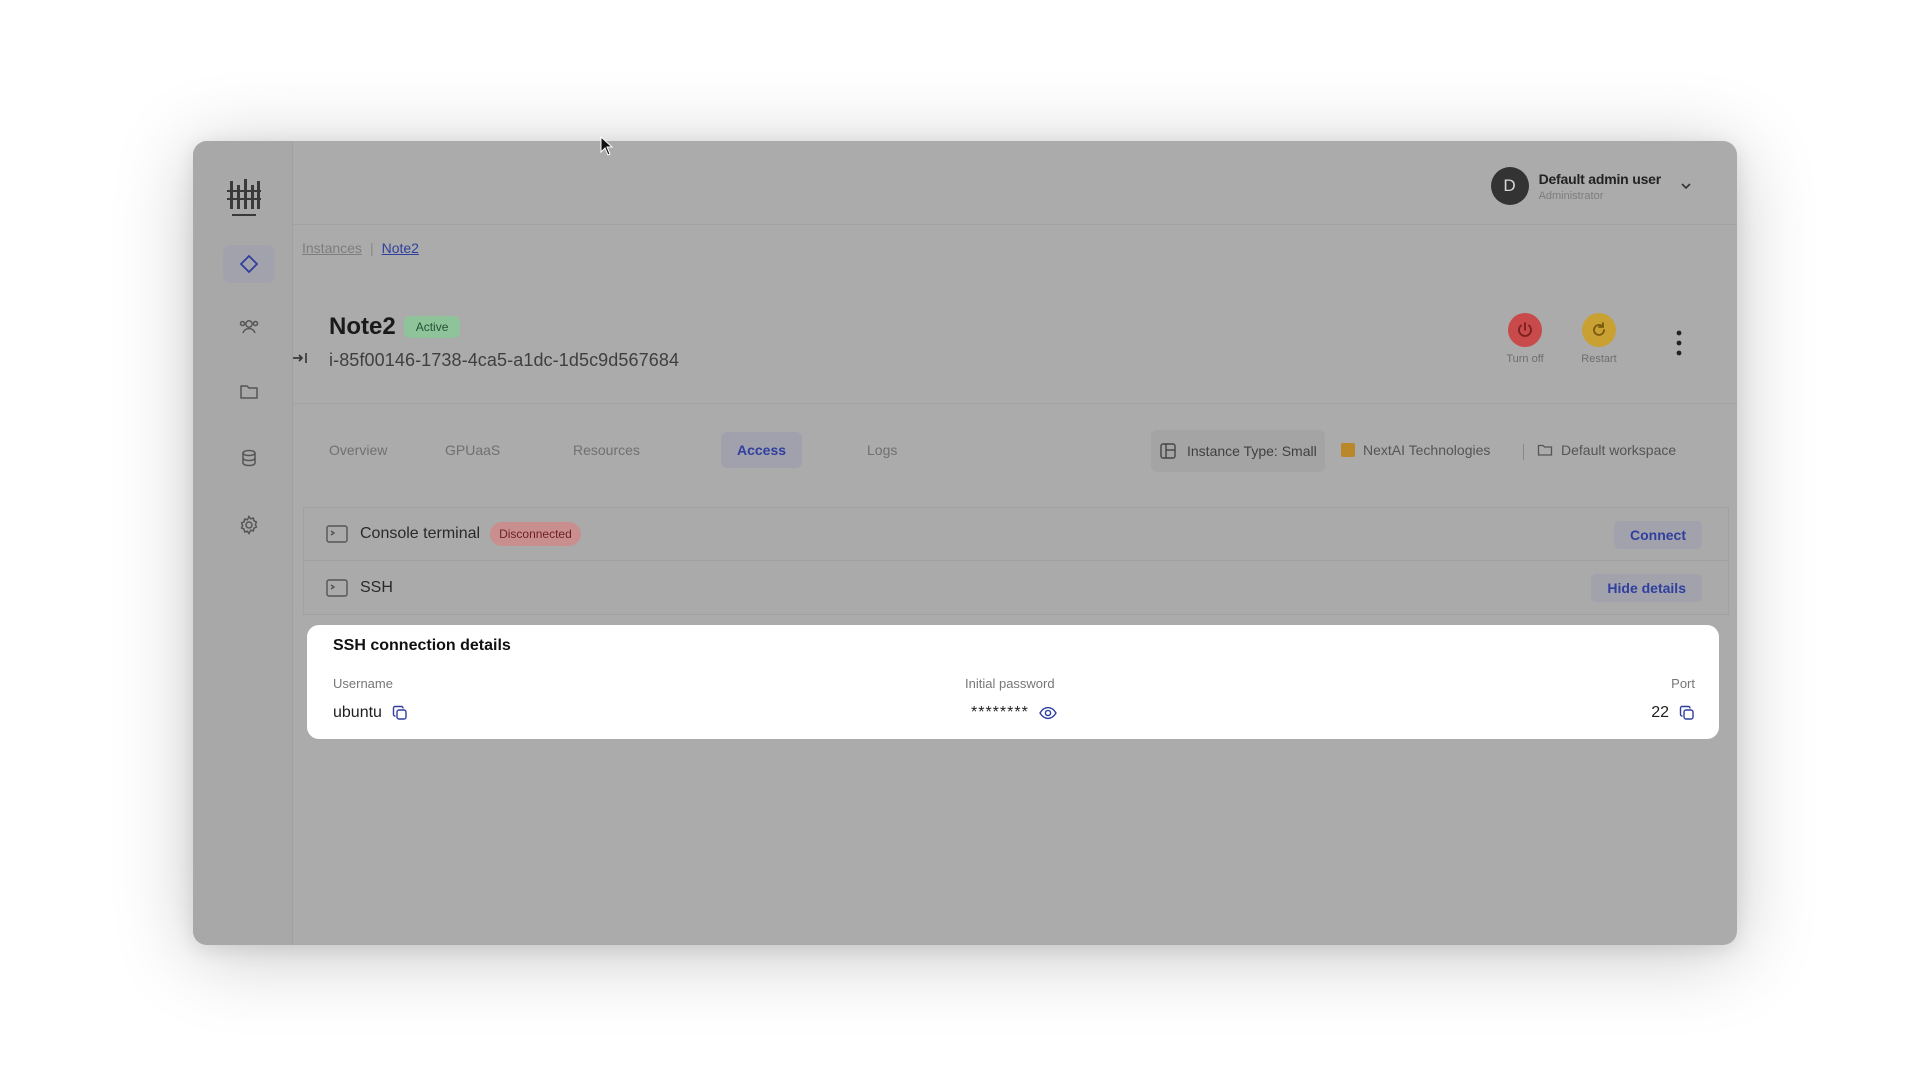  What do you see at coordinates (376, 587) in the screenshot?
I see `ssh-label: SSH` at bounding box center [376, 587].